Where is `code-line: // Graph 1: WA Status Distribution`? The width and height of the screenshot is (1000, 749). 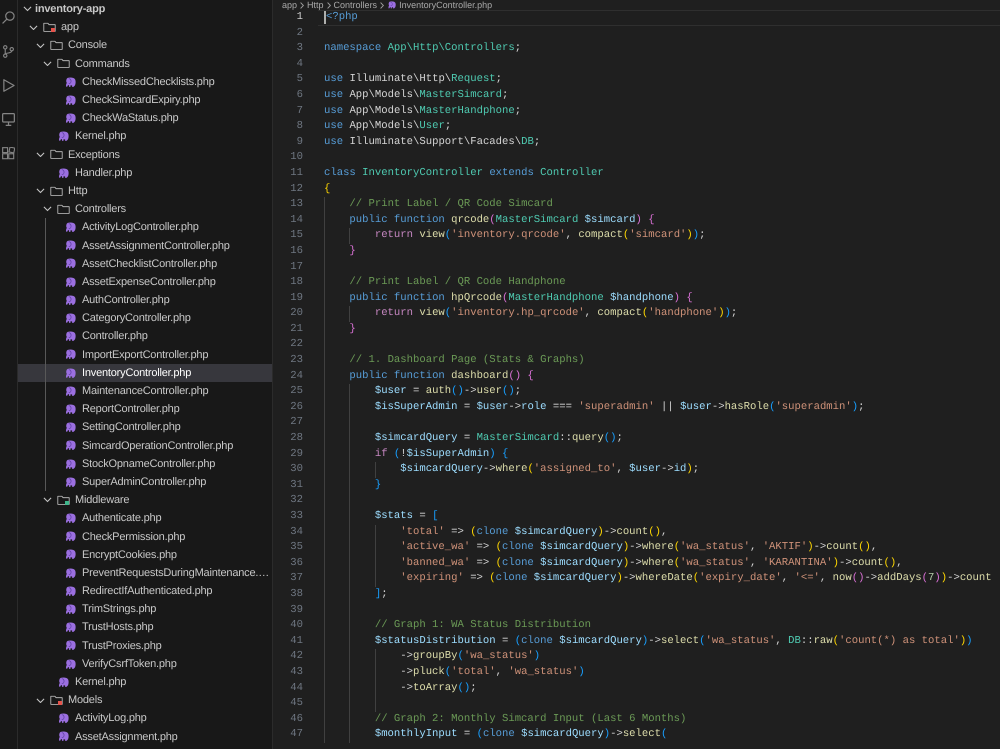
code-line: // Graph 1: WA Status Distribution is located at coordinates (482, 626).